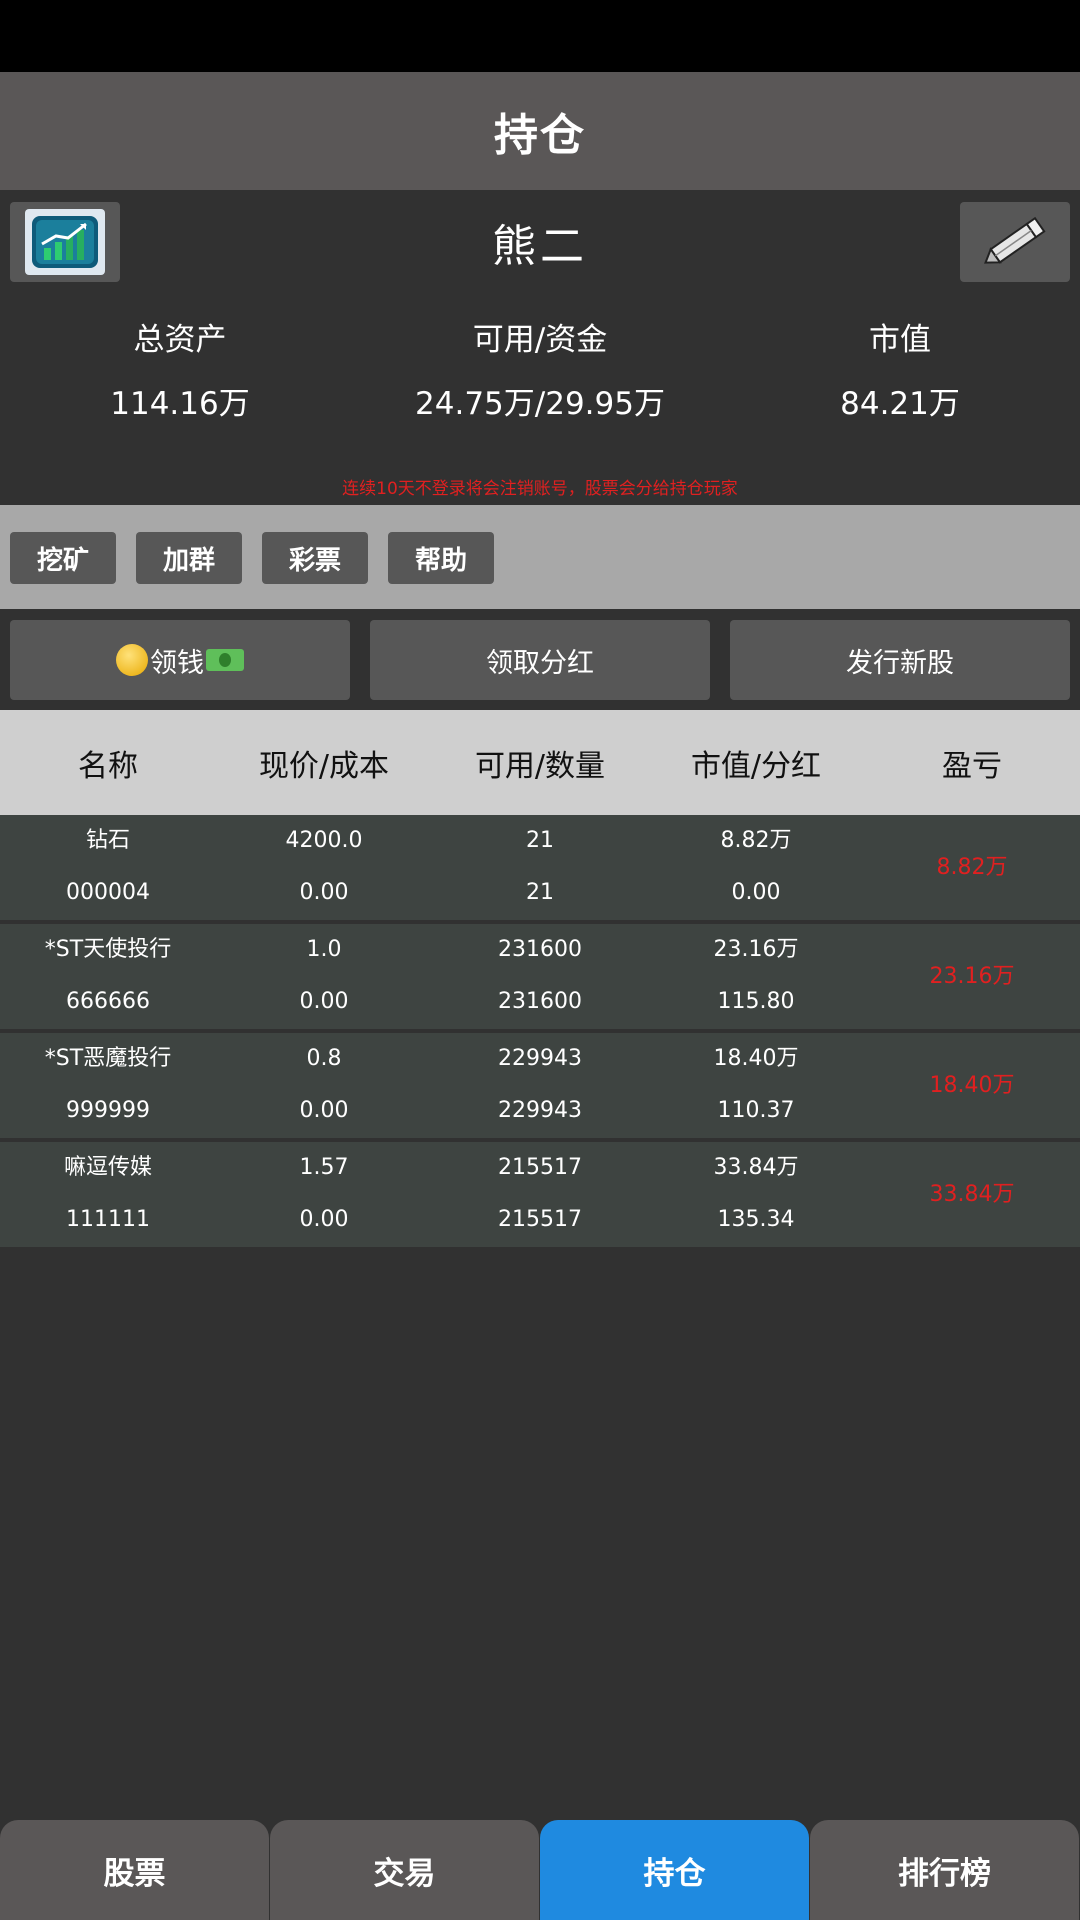  I want to click on table-row: 钻石 000004 4200.0 0.00 21 21 8.82万 0.00 8.82万, so click(540, 867).